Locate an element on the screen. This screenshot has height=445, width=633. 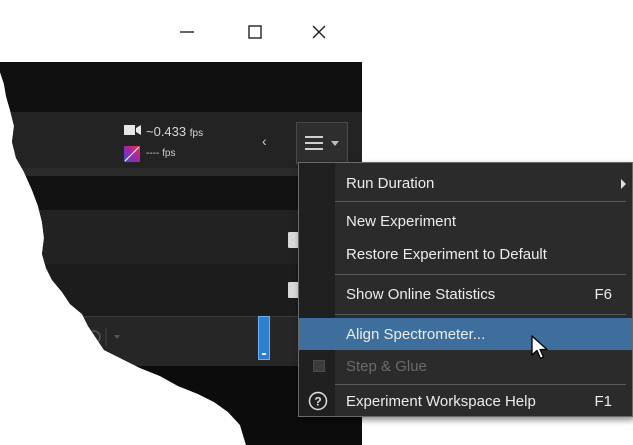
checkbox-icon is located at coordinates (319, 366).